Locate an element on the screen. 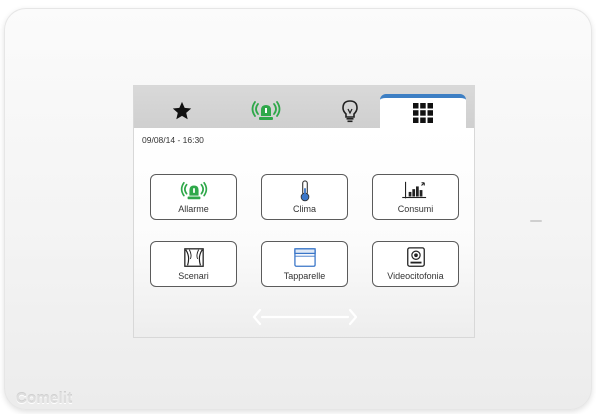 Image resolution: width=596 pixels, height=414 pixels. intercom-icon is located at coordinates (416, 258).